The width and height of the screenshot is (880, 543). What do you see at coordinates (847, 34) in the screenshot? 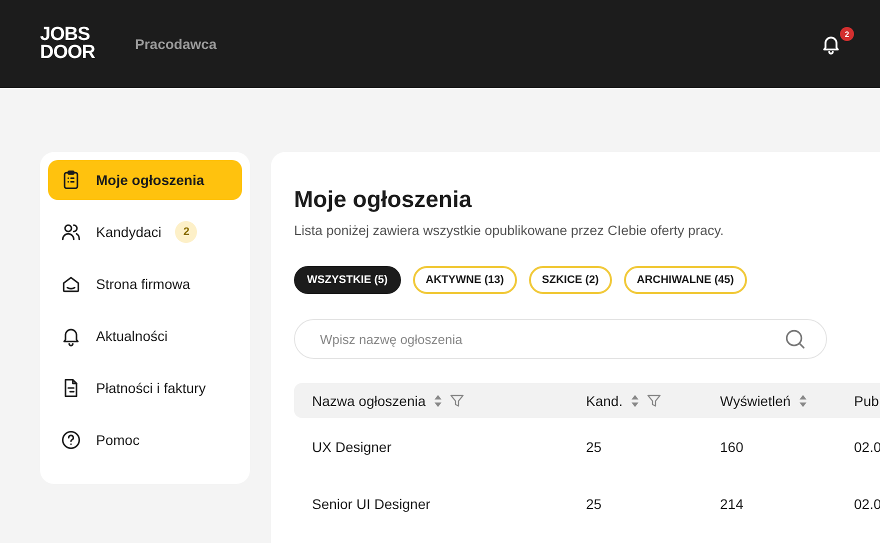
I see `notification-badge: 2` at bounding box center [847, 34].